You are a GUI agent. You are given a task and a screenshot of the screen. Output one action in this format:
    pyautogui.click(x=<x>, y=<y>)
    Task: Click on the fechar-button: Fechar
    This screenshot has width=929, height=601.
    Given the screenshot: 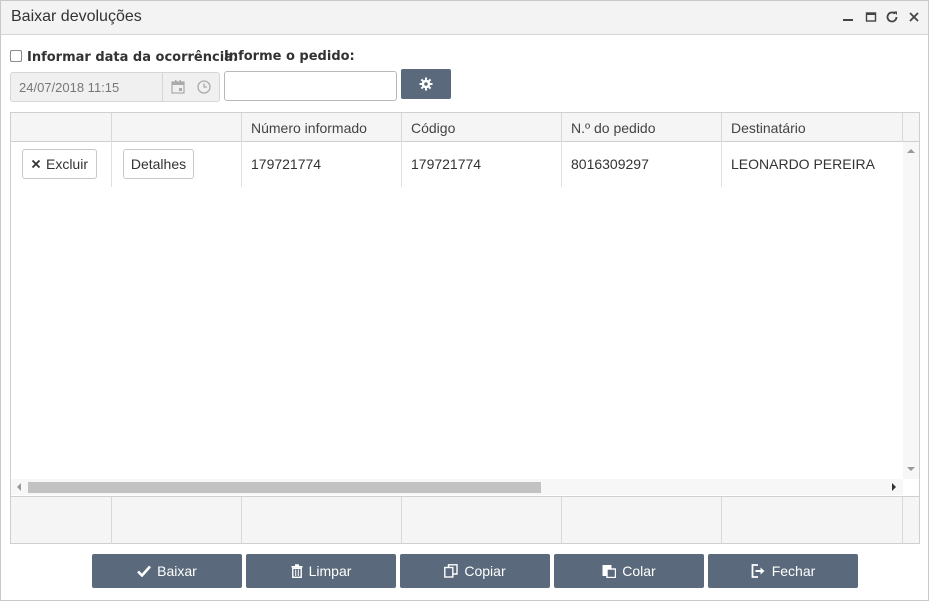 What is the action you would take?
    pyautogui.click(x=783, y=571)
    